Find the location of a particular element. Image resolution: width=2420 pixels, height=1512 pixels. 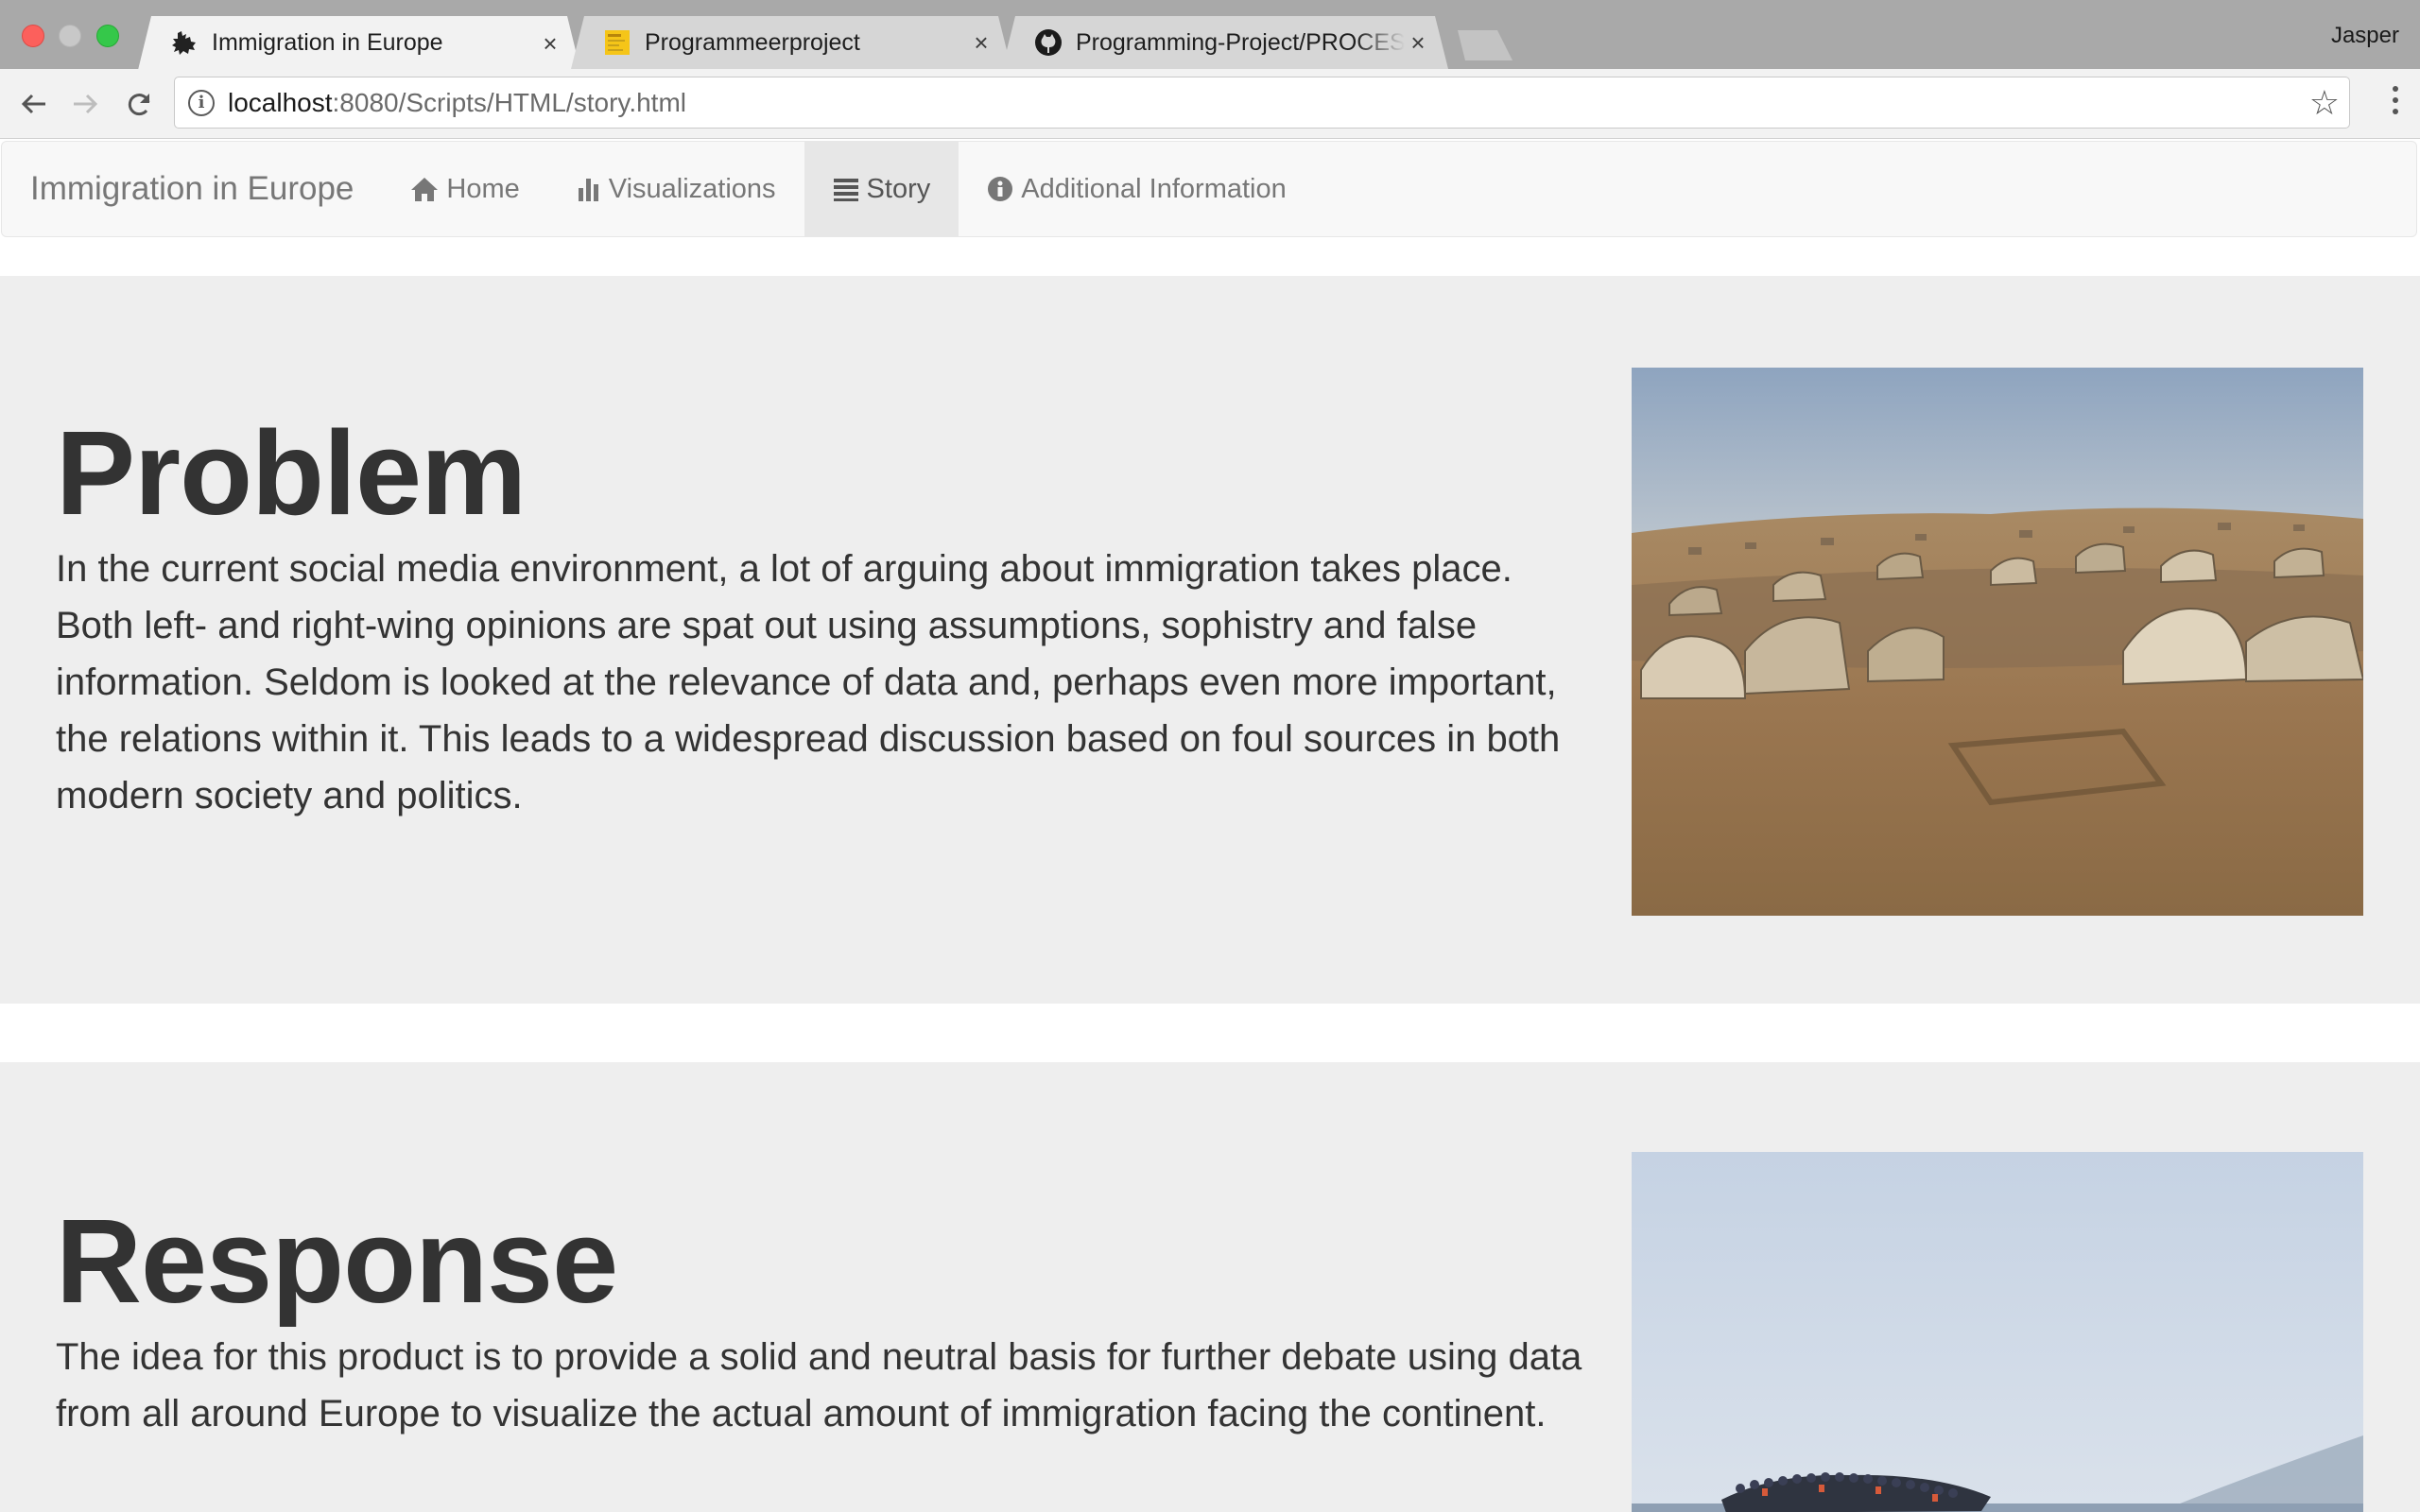

list-icon is located at coordinates (846, 189).